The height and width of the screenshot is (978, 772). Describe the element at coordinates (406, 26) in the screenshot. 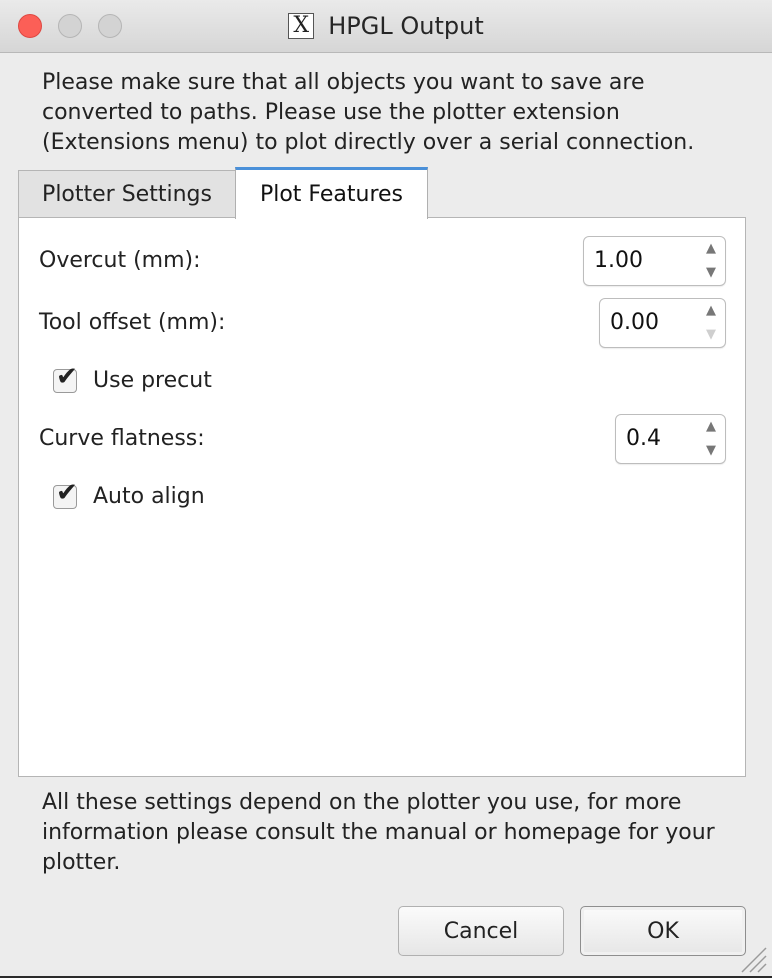

I see `window-title: HPGL Output` at that location.